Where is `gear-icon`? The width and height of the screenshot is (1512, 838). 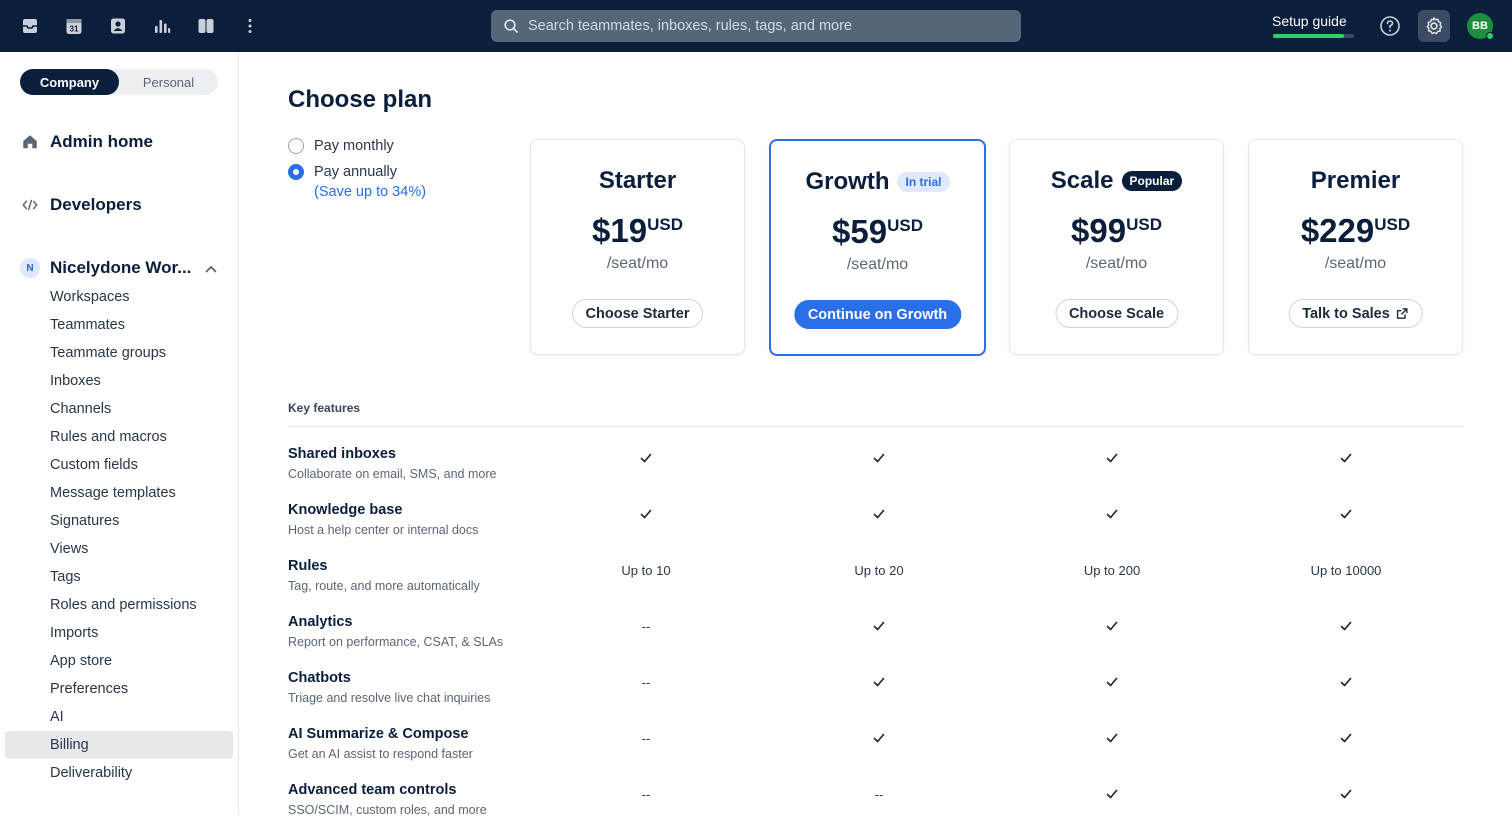 gear-icon is located at coordinates (1434, 26).